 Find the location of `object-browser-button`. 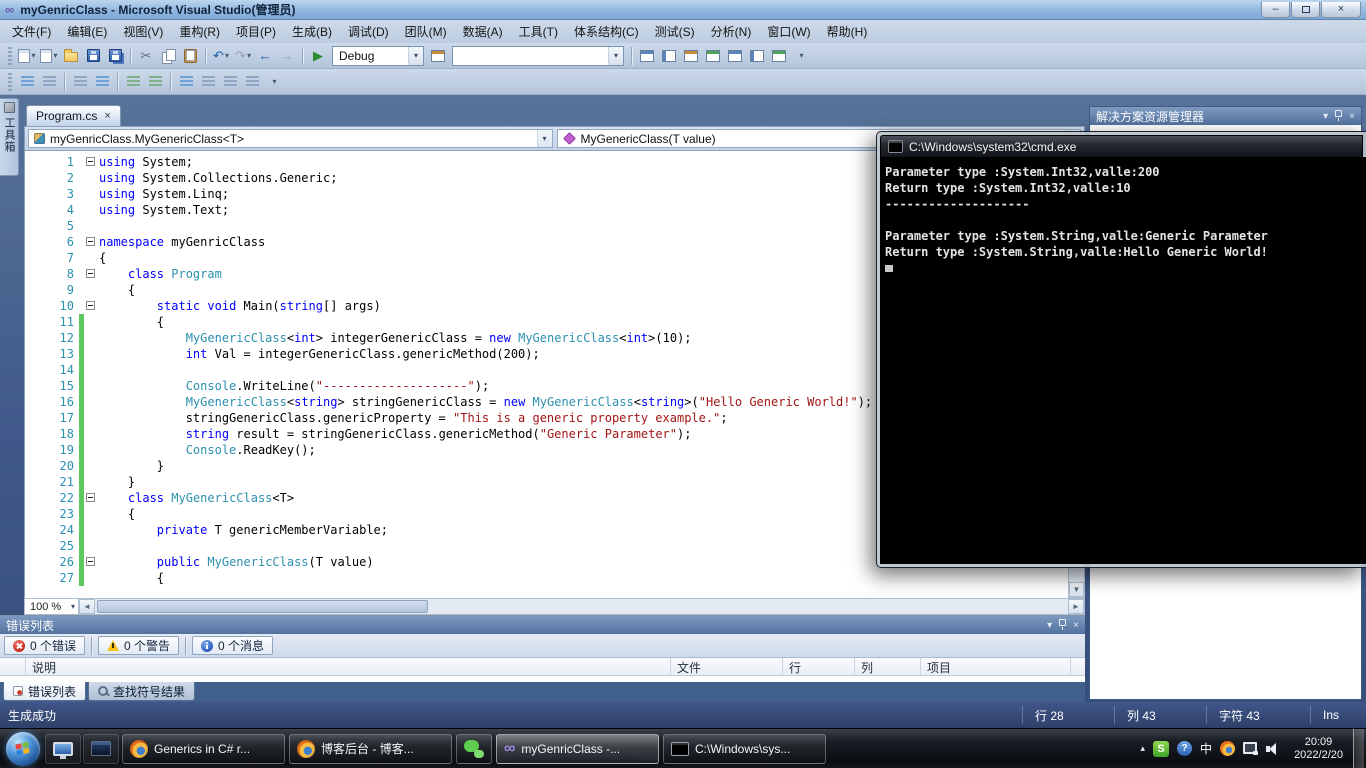

object-browser-button is located at coordinates (713, 56).